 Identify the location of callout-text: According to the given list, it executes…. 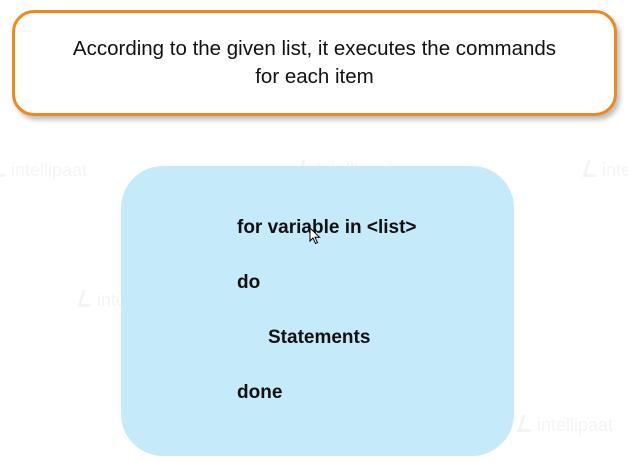
(314, 63).